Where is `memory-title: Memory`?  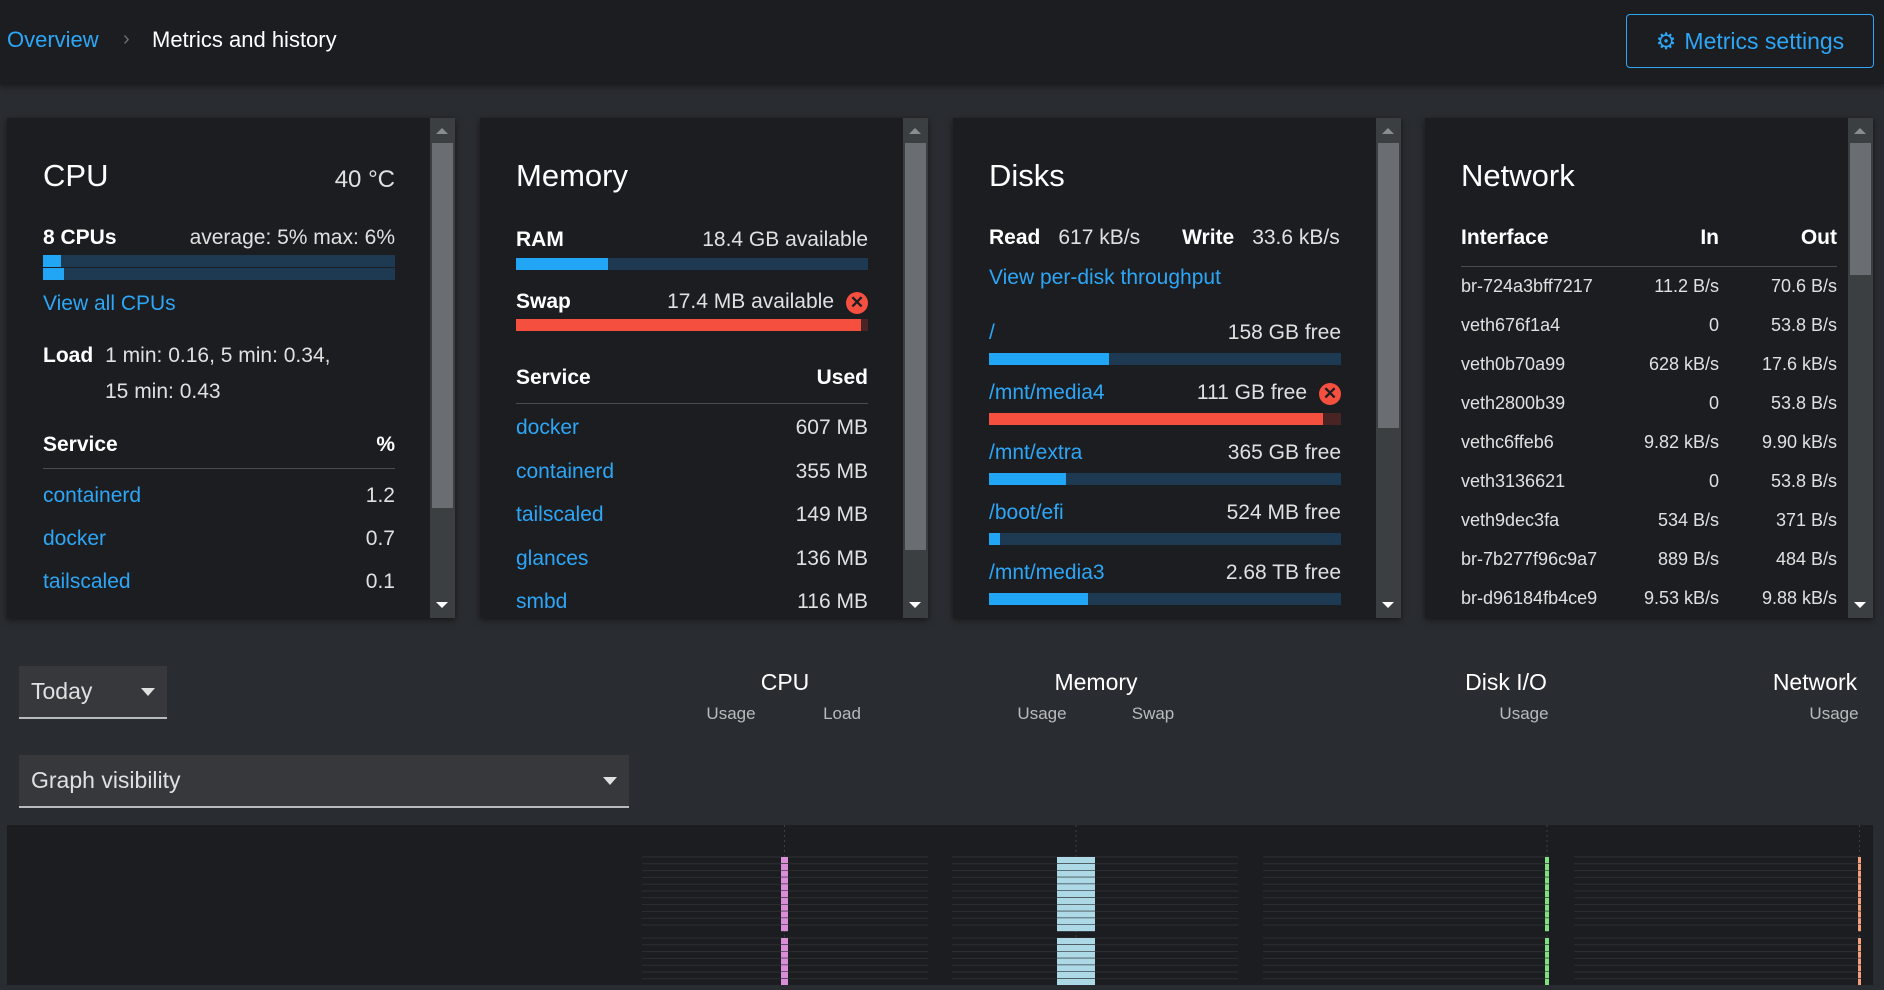 memory-title: Memory is located at coordinates (572, 175).